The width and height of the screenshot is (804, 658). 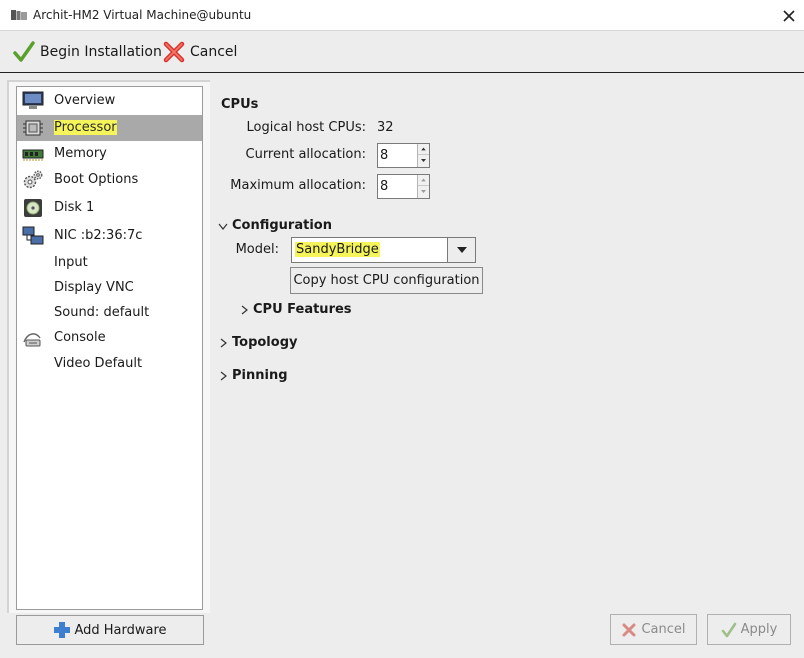 I want to click on sidebar-item-label: Console, so click(x=80, y=337).